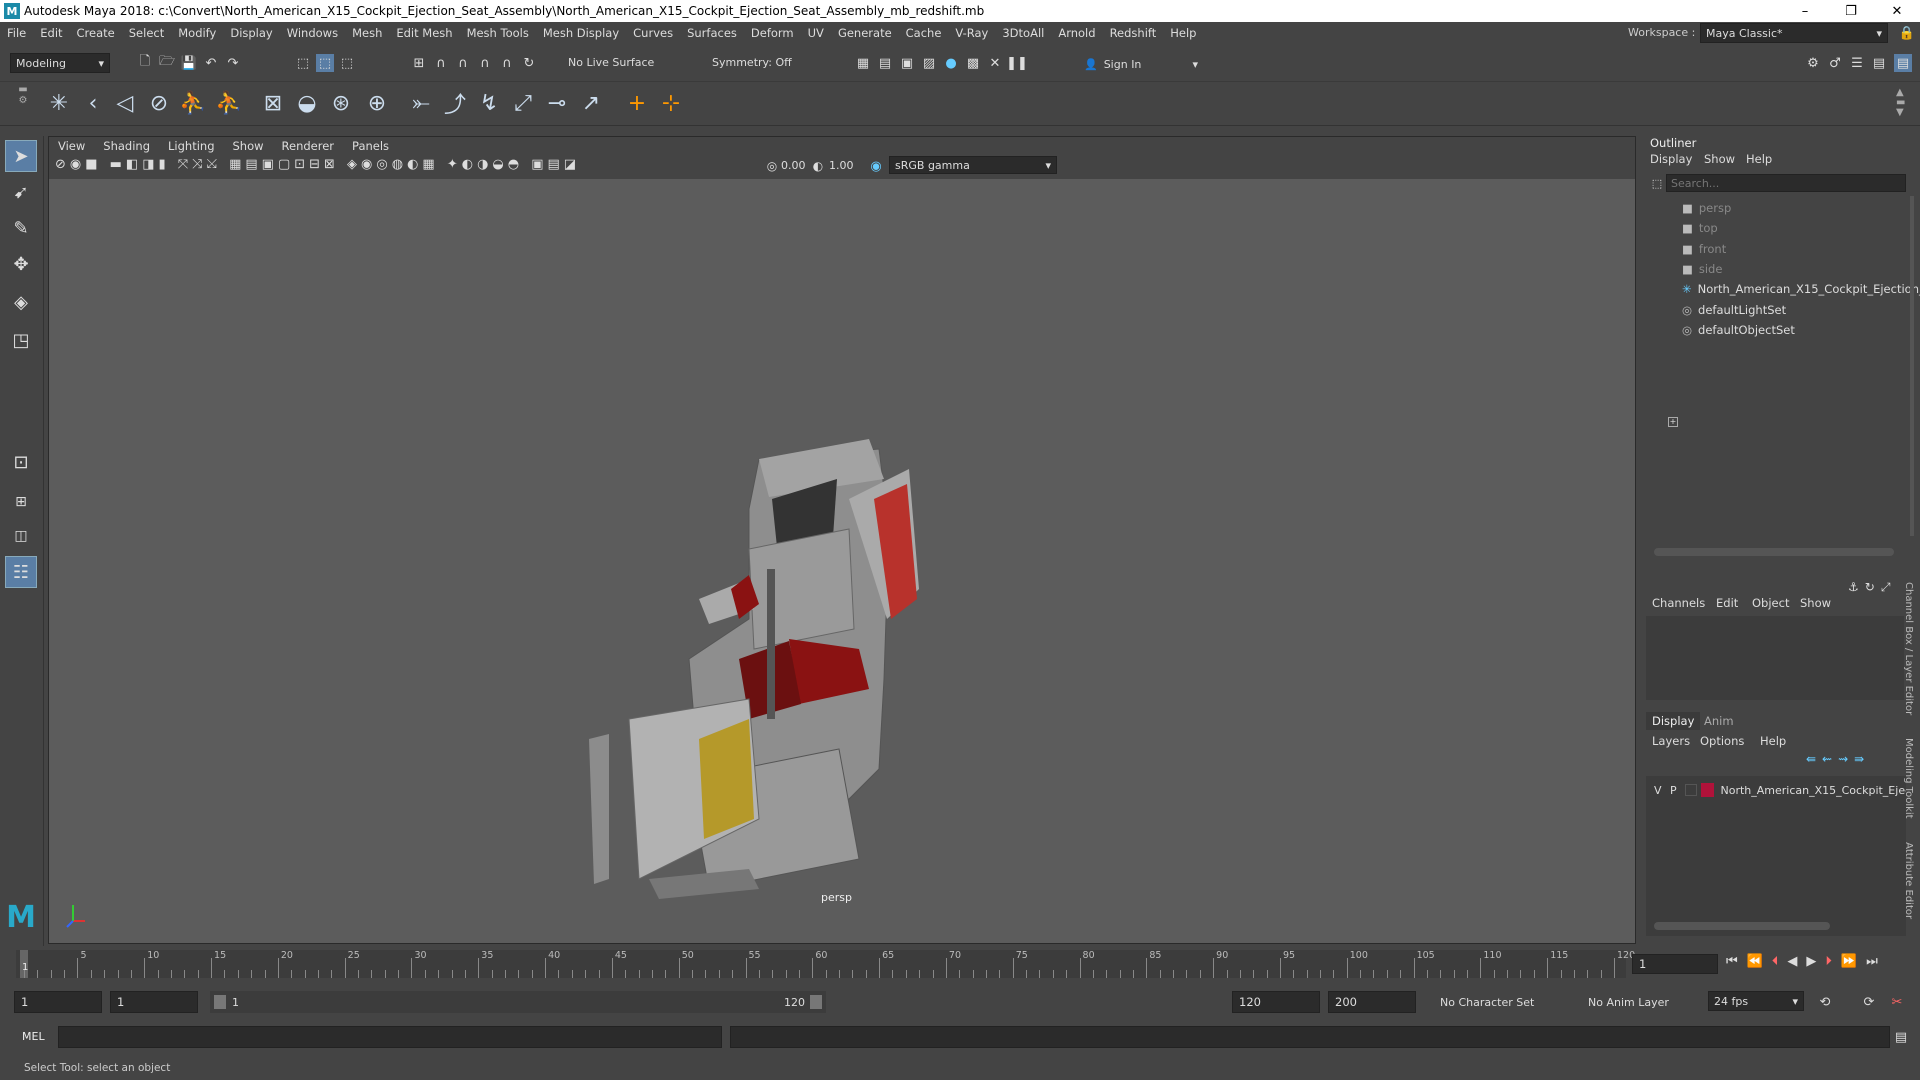 The width and height of the screenshot is (1920, 1080). Describe the element at coordinates (1833, 961) in the screenshot. I see `step-forward-frame-icon: ⏵` at that location.